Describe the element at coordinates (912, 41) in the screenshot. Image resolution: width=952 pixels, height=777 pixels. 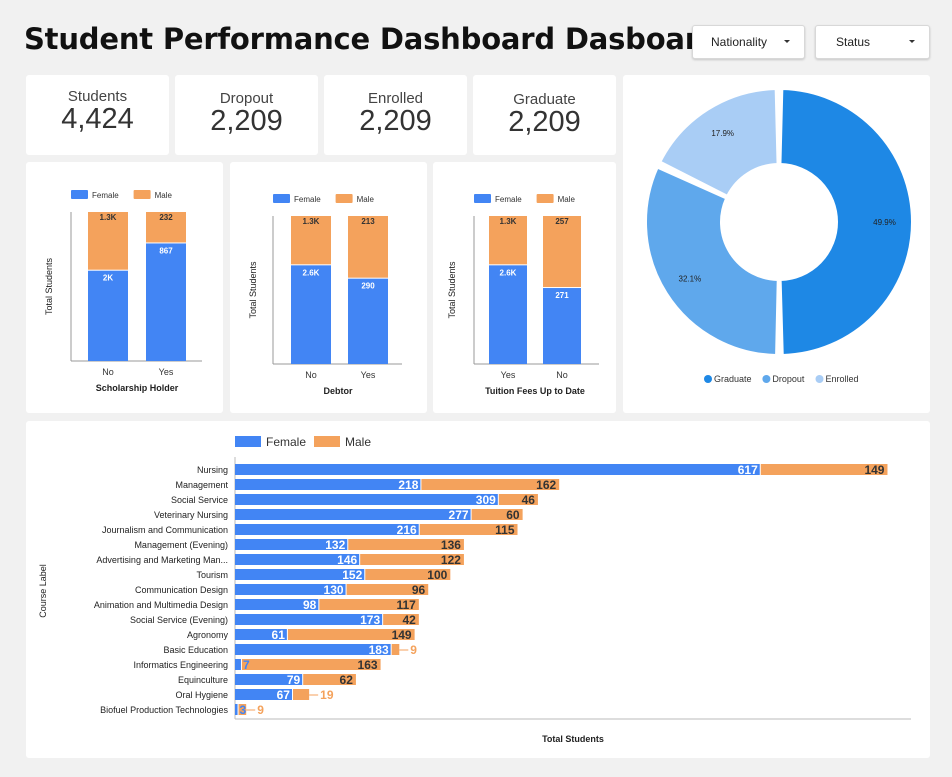
I see `chevron-down-icon` at that location.